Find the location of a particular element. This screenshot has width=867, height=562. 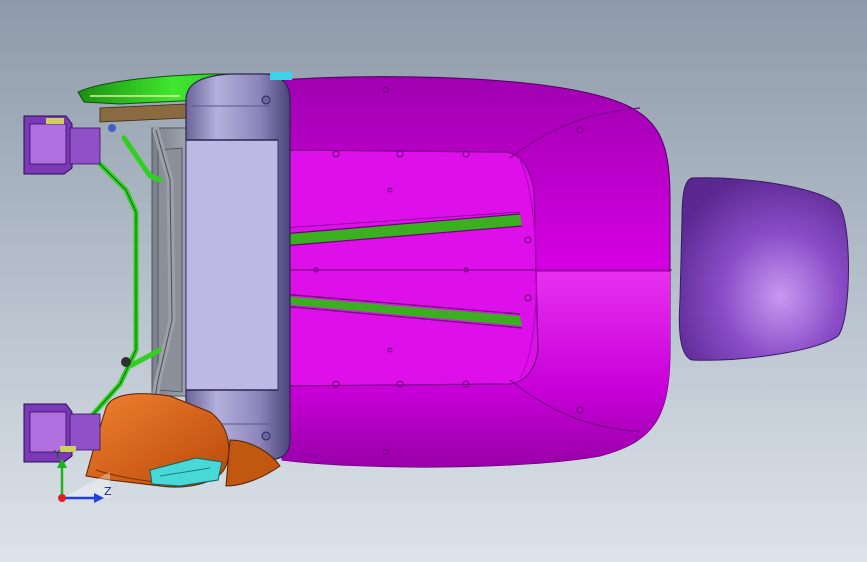

adjuster-cable is located at coordinates (114, 285).